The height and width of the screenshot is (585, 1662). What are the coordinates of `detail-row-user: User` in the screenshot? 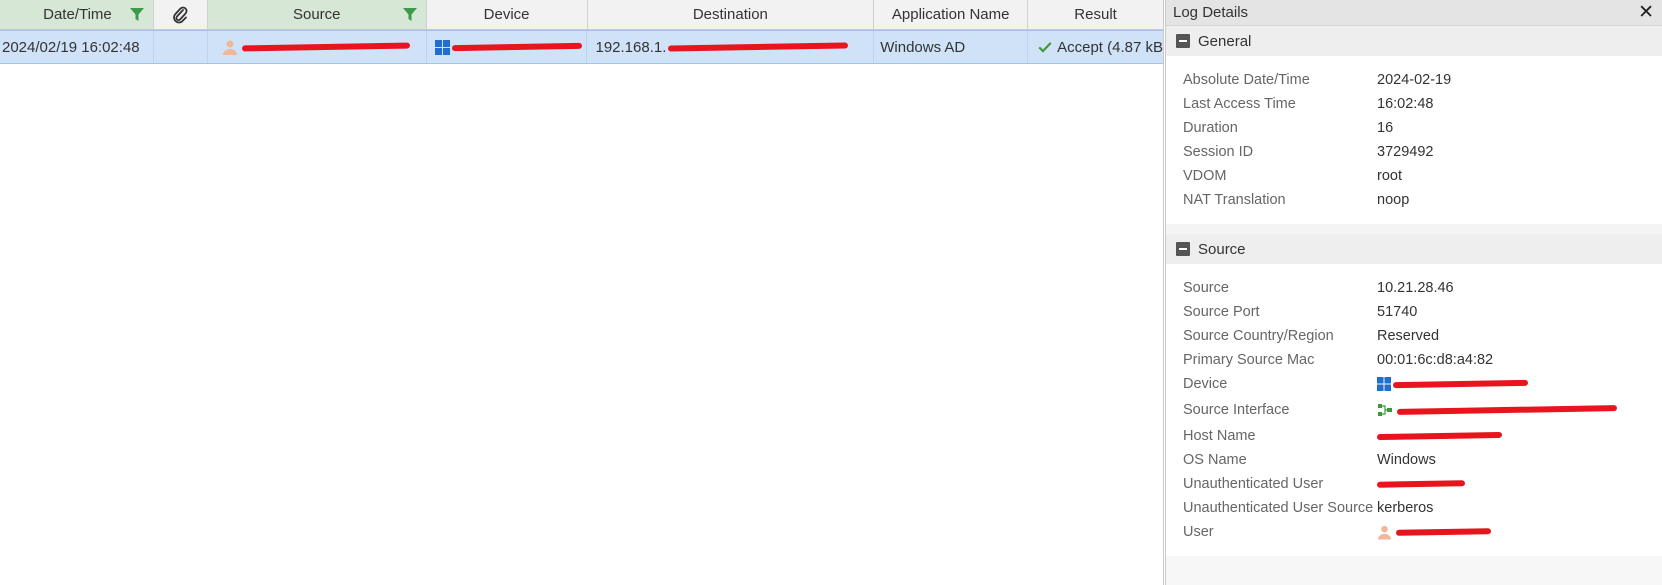 It's located at (1414, 532).